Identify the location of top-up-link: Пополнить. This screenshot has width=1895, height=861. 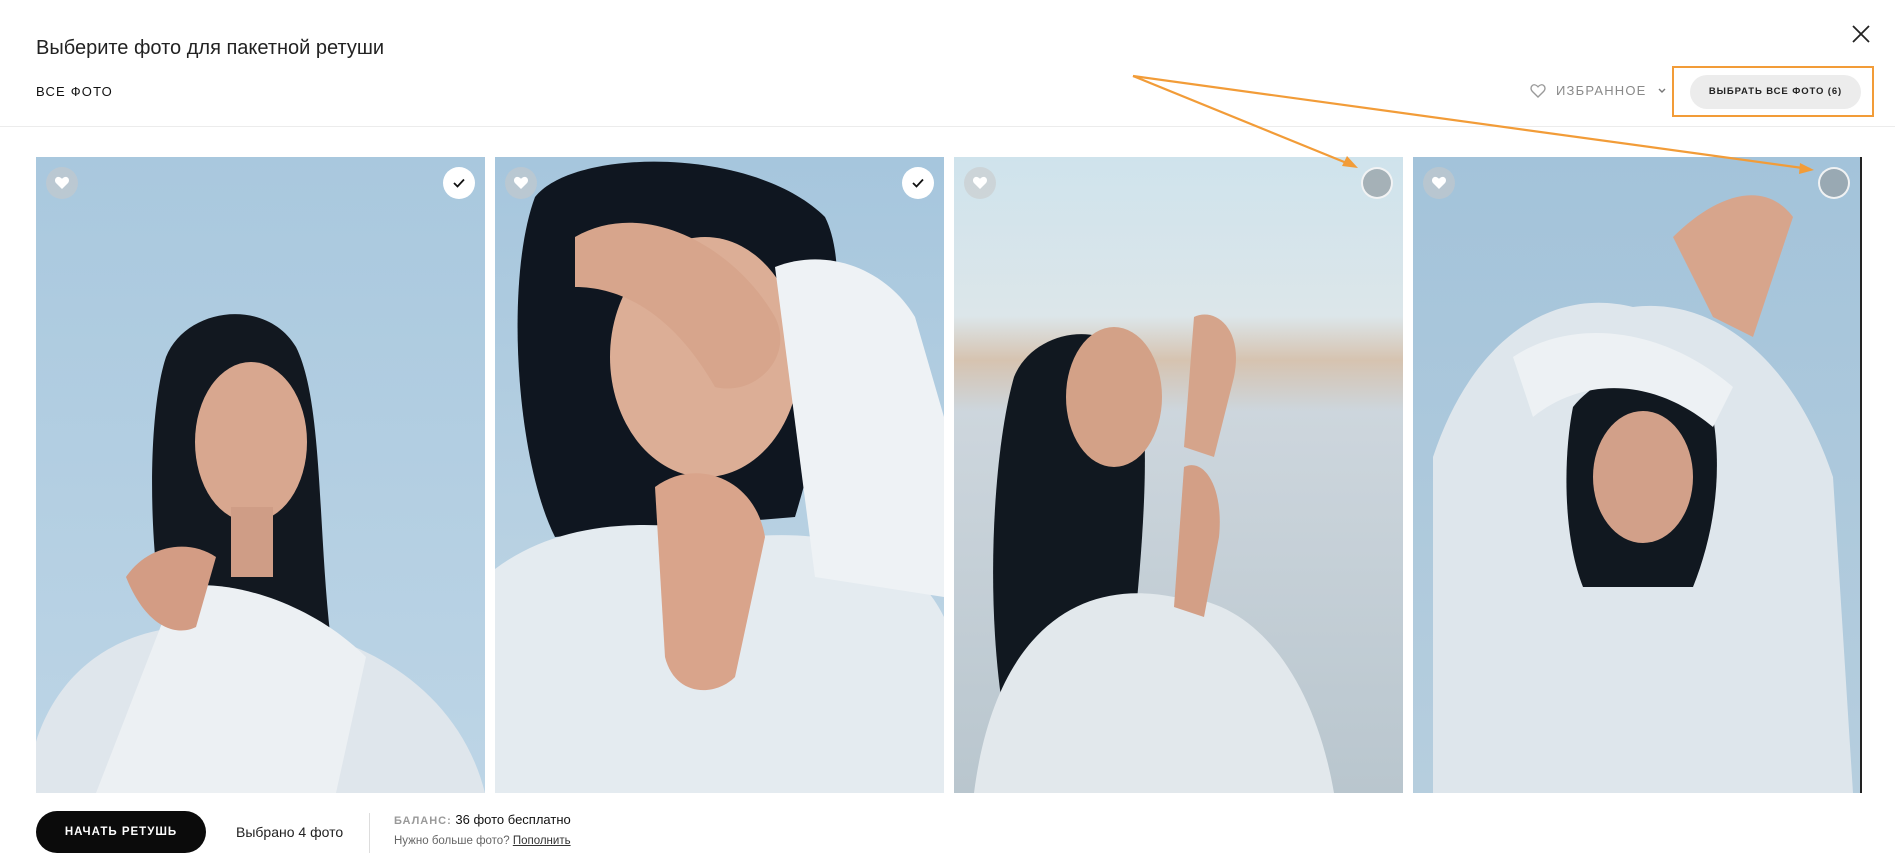
(542, 841).